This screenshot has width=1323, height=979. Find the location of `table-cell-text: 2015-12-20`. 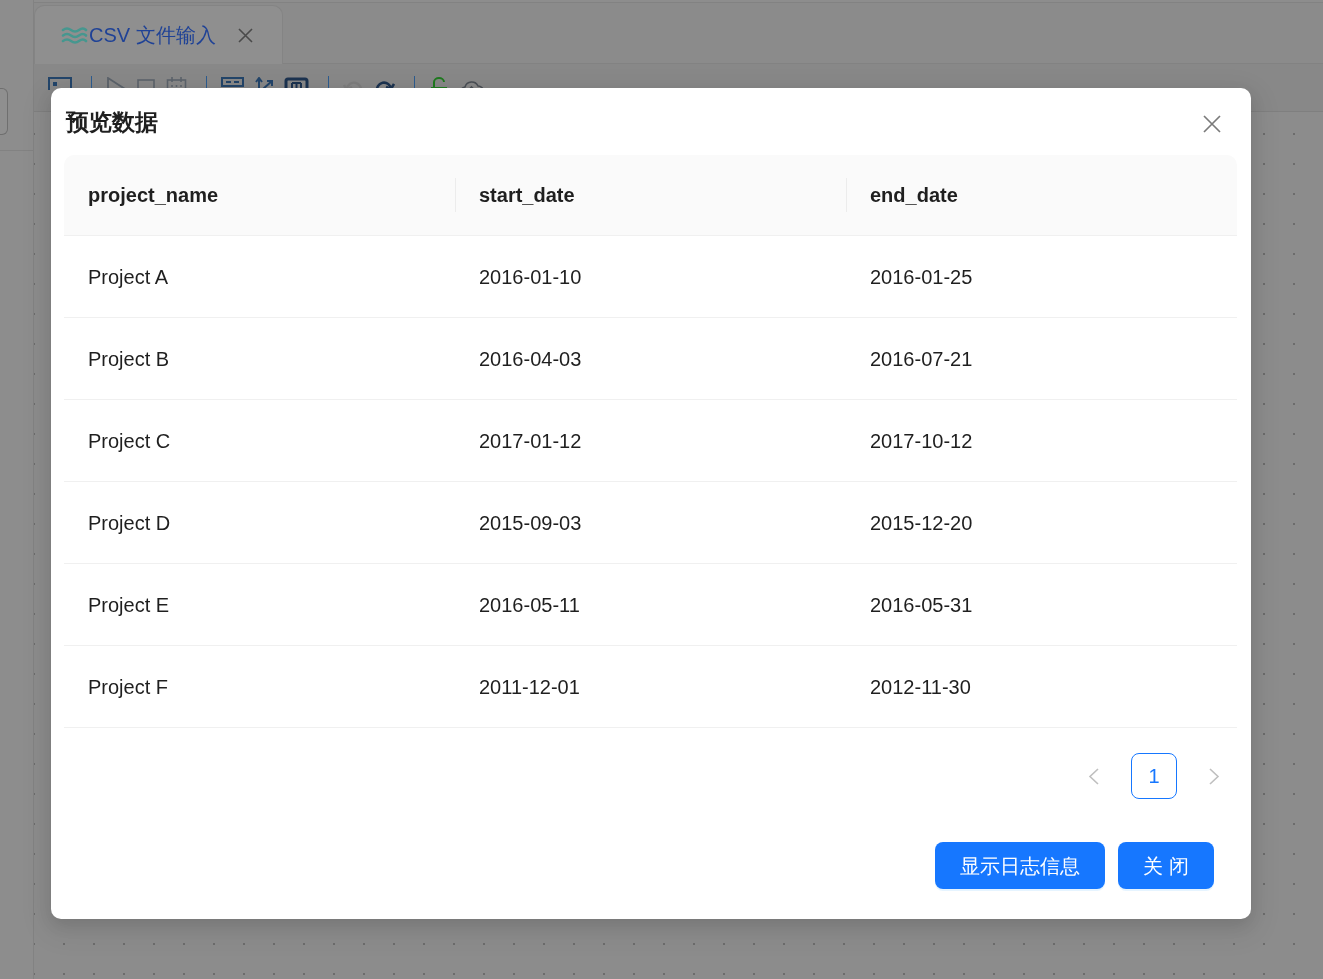

table-cell-text: 2015-12-20 is located at coordinates (921, 523).